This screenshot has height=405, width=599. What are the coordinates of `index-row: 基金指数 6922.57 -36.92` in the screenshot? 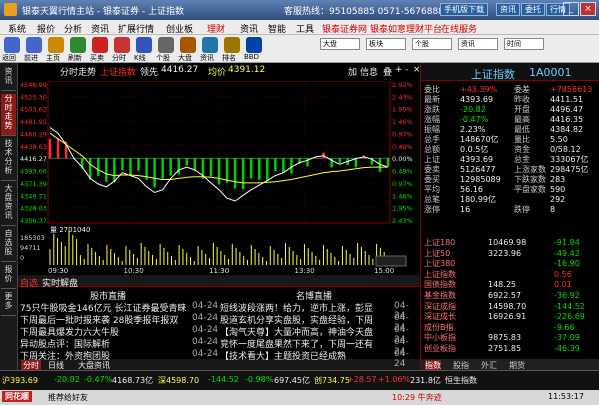 It's located at (510, 296).